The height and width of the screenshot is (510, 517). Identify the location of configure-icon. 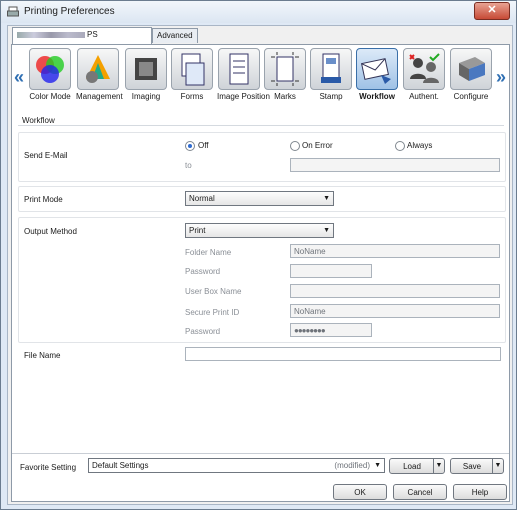
(471, 69).